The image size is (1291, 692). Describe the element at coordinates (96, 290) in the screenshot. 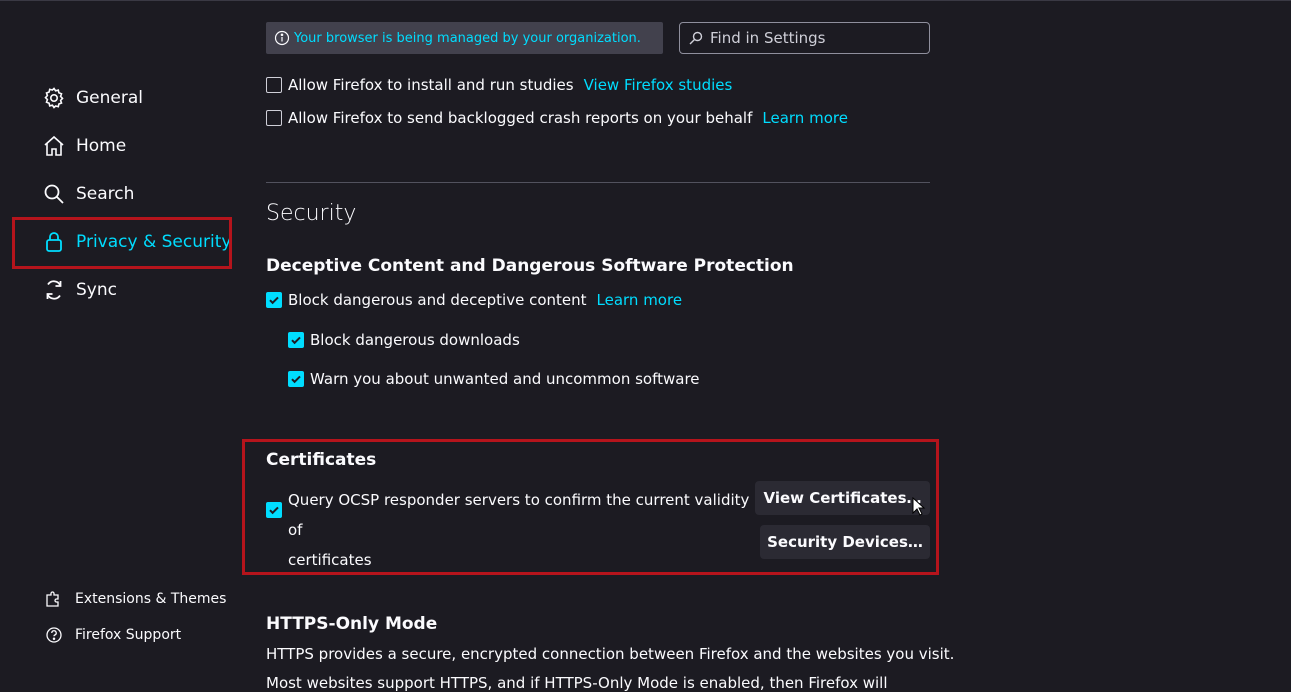

I see `sidebar-item-label: Sync` at that location.